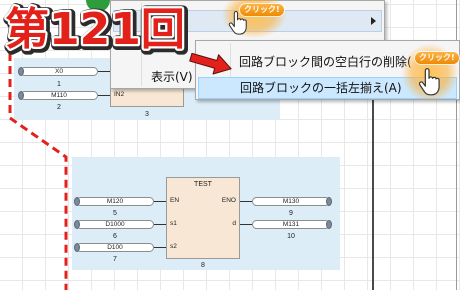  Describe the element at coordinates (234, 223) in the screenshot. I see `pin-label: d` at that location.